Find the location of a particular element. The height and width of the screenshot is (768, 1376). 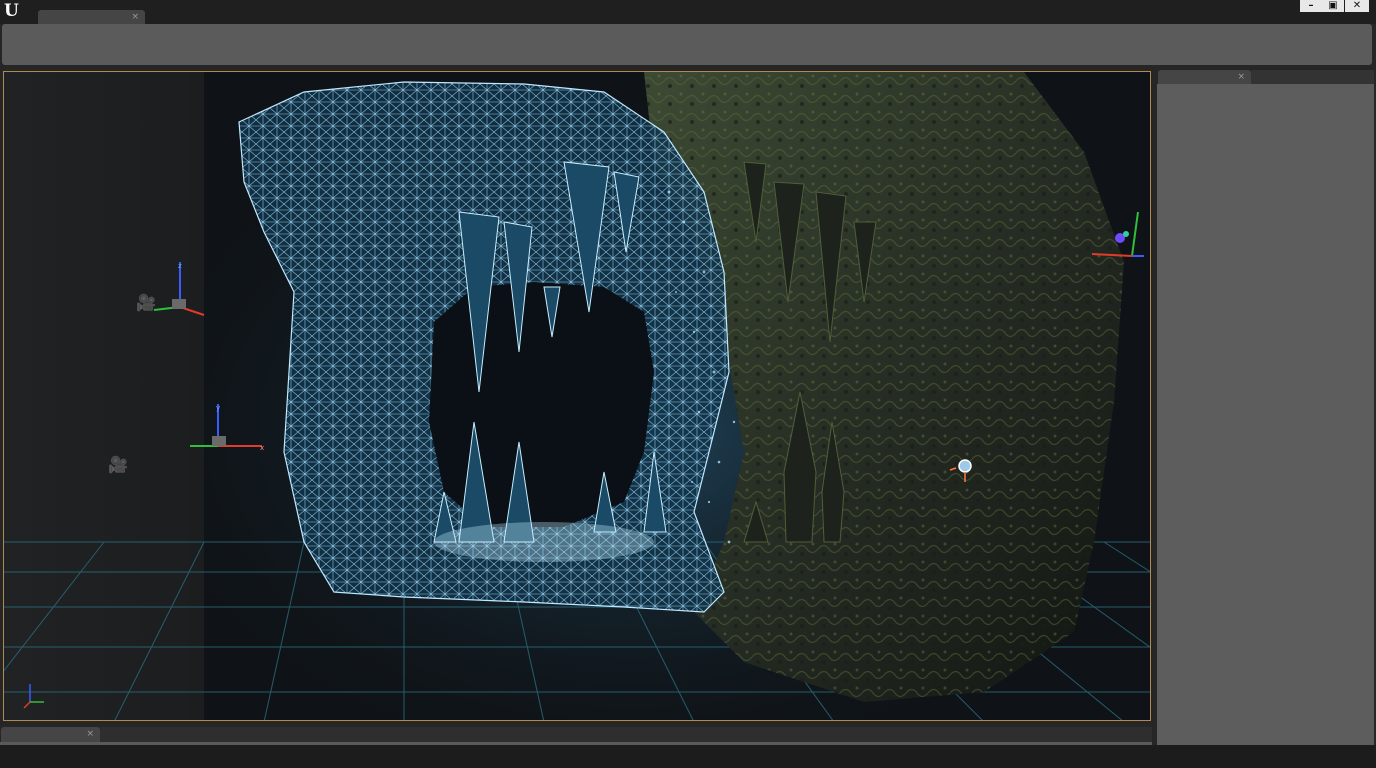

title-bar is located at coordinates (688, 12).